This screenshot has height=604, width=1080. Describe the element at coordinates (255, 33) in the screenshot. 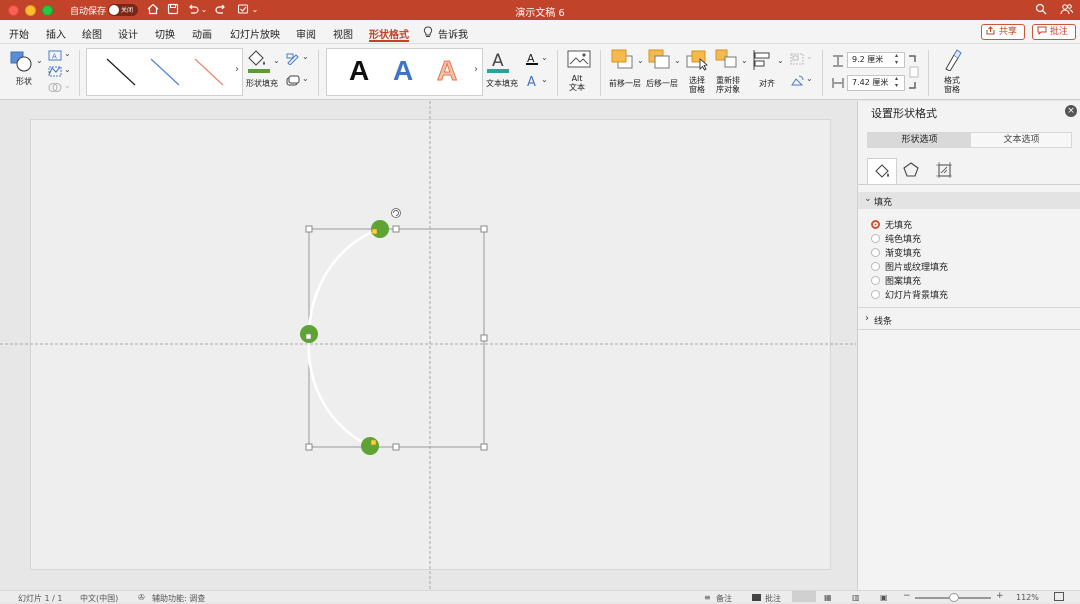

I see `tab-slideshow: 幻灯片放映` at that location.